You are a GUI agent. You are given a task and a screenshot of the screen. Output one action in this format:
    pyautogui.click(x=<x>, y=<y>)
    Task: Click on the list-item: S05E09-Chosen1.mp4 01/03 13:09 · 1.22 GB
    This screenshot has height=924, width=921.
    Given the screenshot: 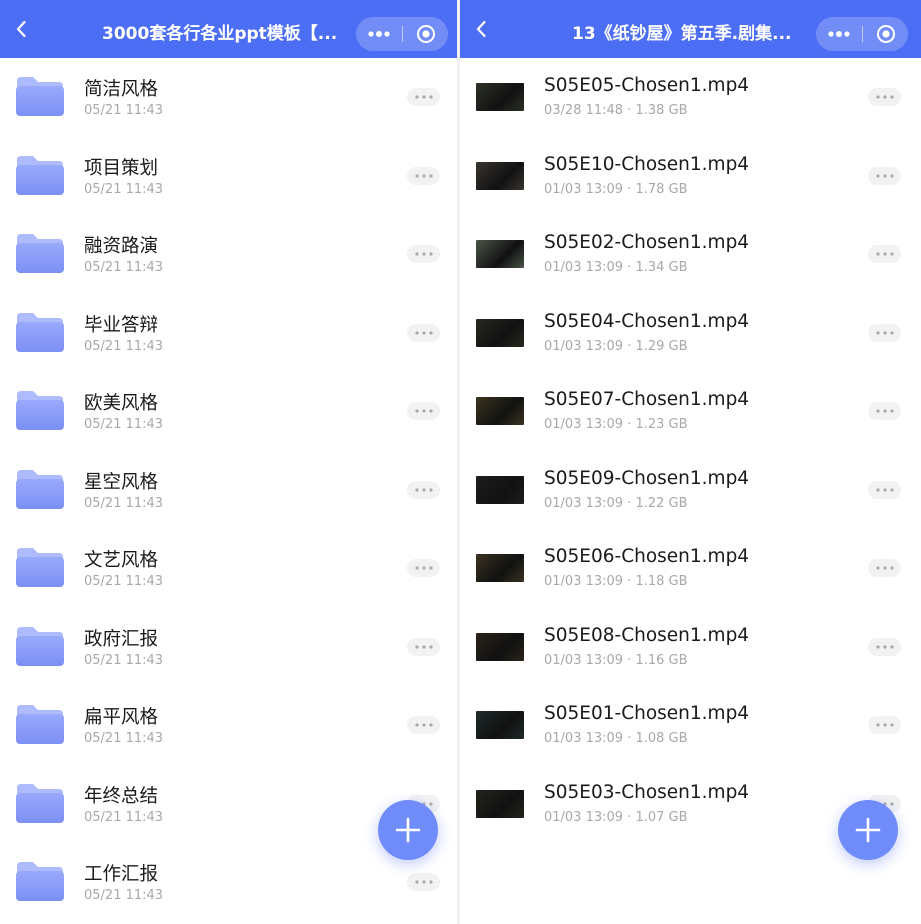 What is the action you would take?
    pyautogui.click(x=690, y=490)
    